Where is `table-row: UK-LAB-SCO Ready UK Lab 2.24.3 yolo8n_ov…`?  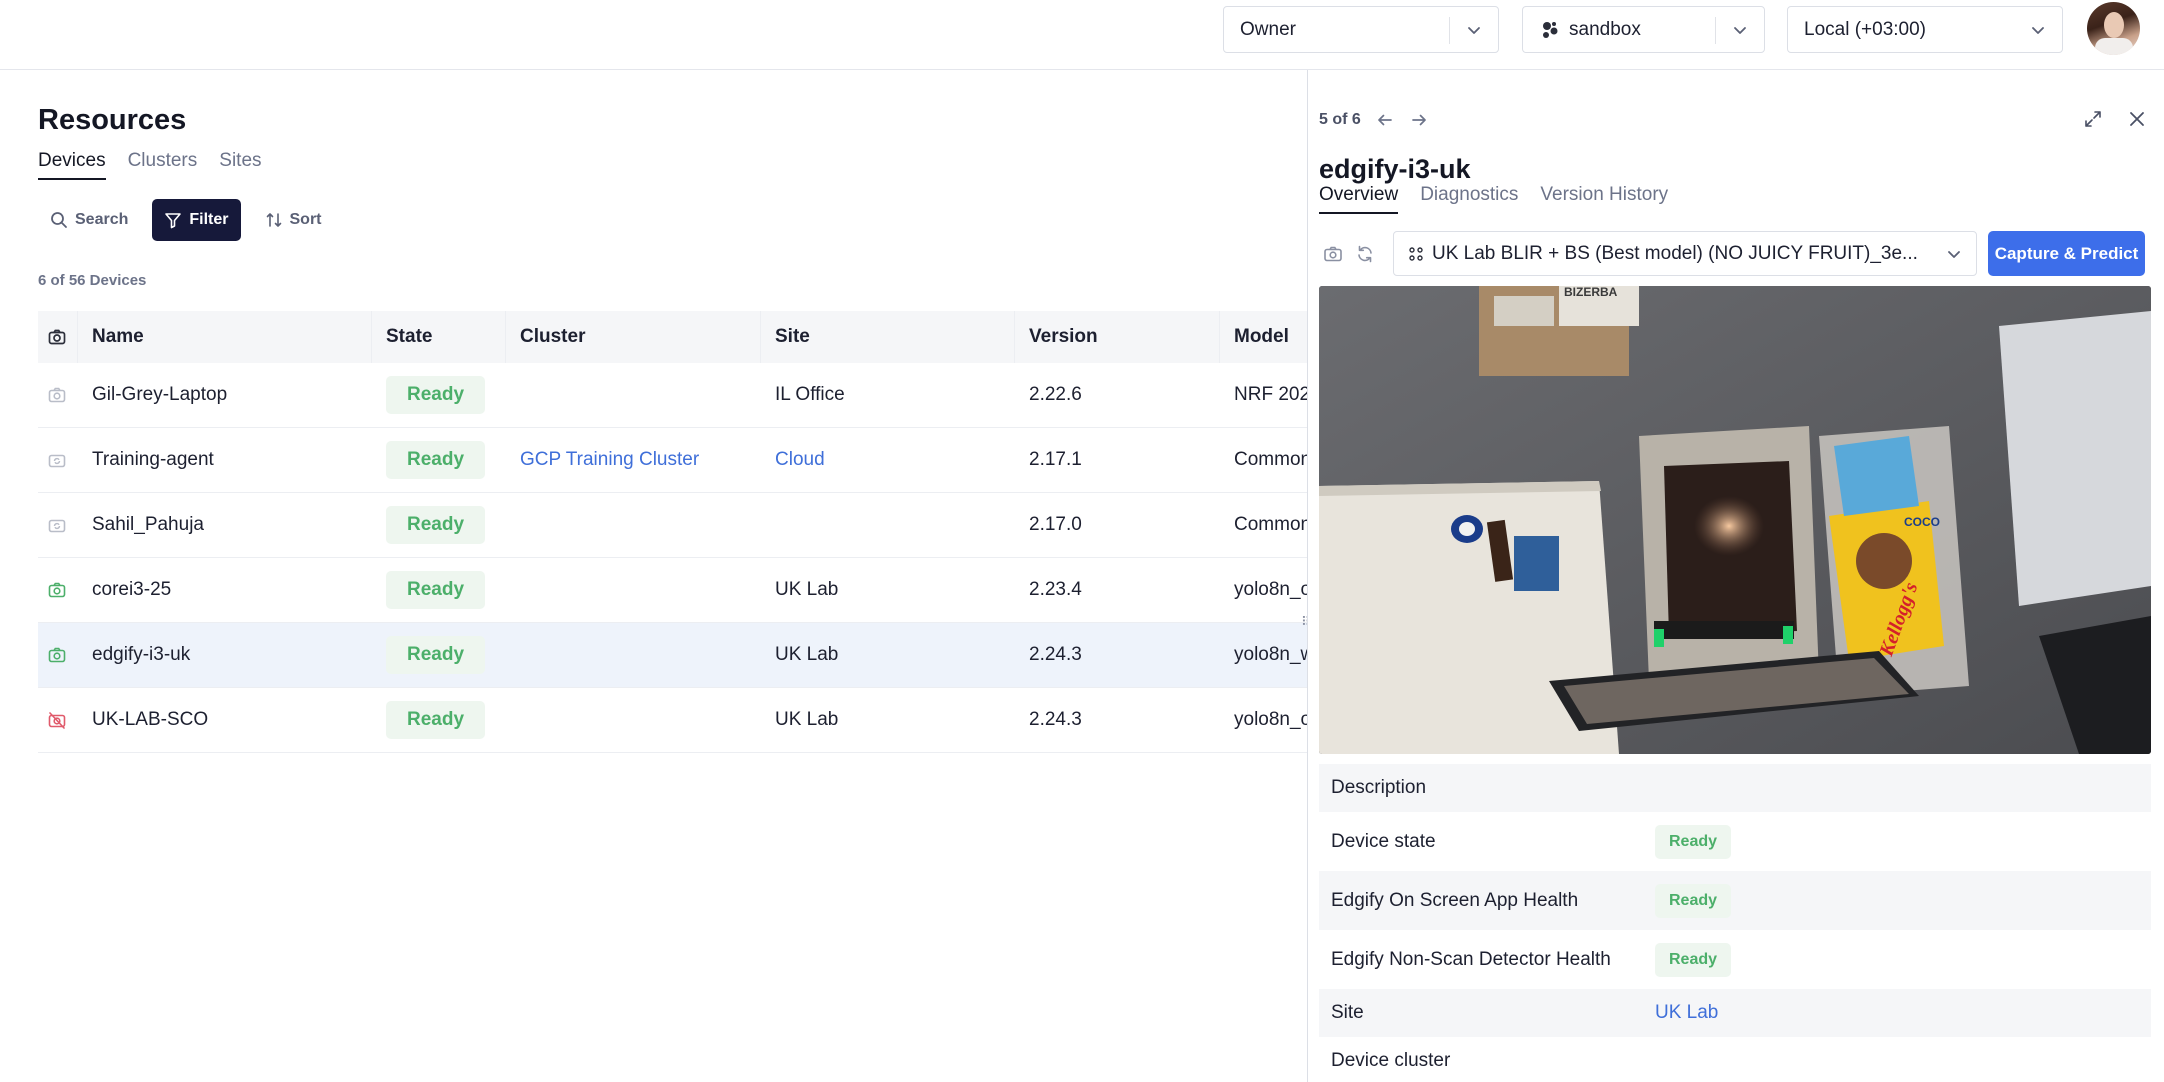
table-row: UK-LAB-SCO Ready UK Lab 2.24.3 yolo8n_ov… is located at coordinates (673, 720).